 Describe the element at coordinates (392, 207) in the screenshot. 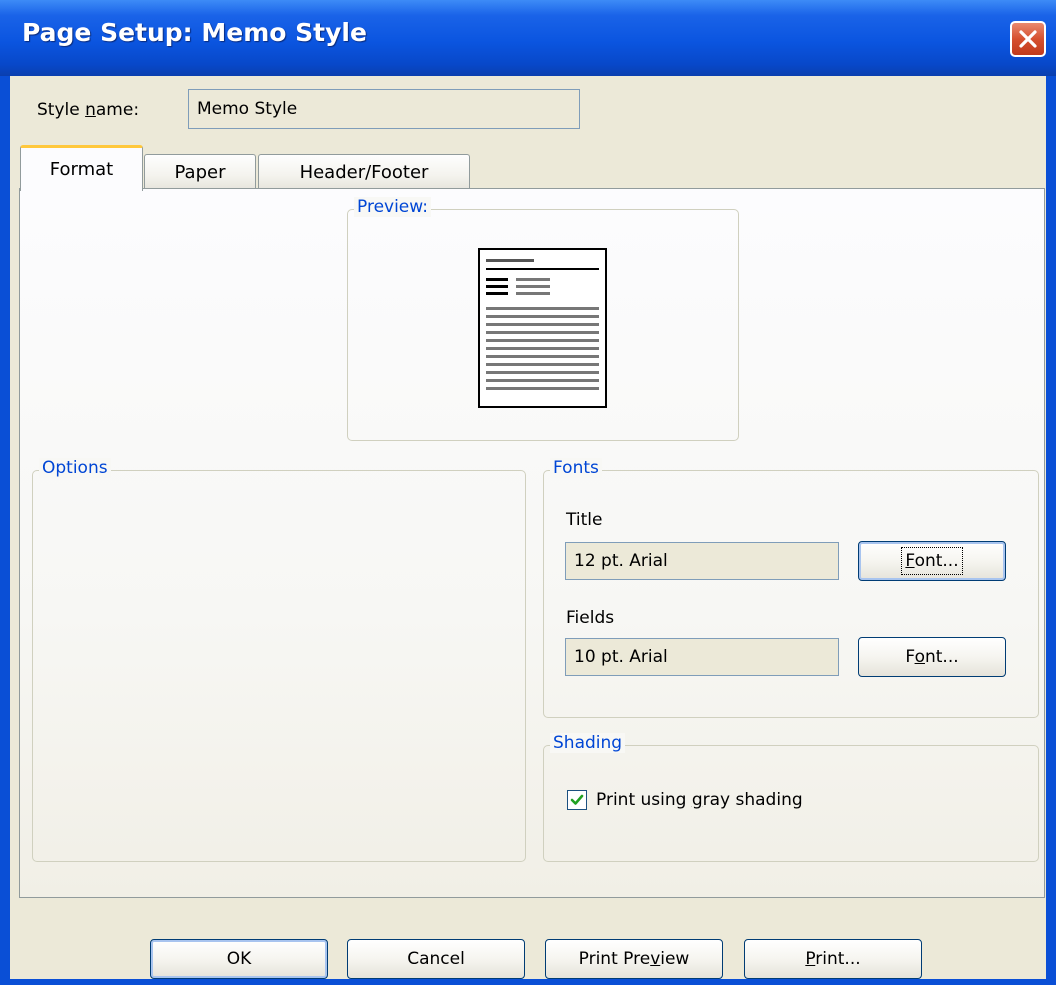

I see `preview-group-title: Preview:` at that location.